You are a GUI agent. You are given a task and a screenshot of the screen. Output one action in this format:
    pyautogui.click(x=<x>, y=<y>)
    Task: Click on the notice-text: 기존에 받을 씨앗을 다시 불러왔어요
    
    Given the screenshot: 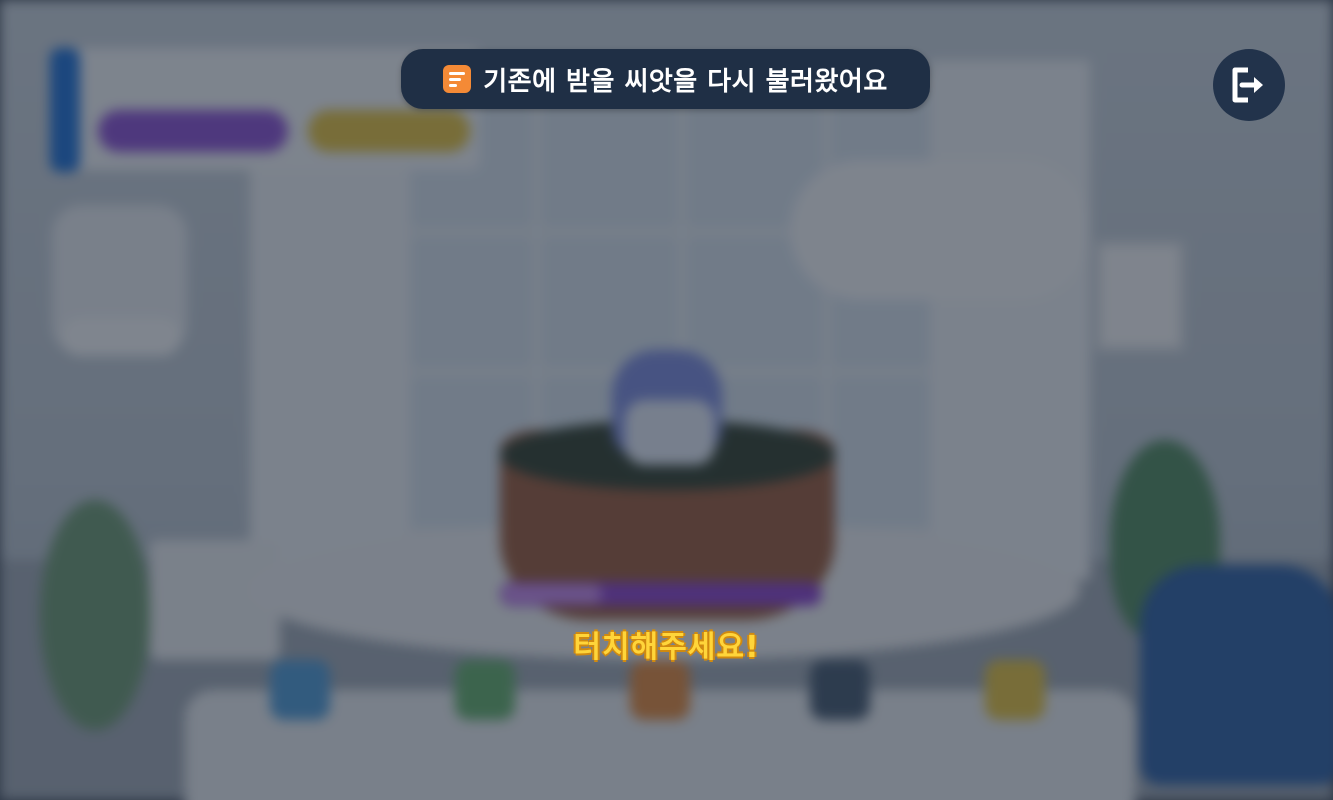 What is the action you would take?
    pyautogui.click(x=685, y=81)
    